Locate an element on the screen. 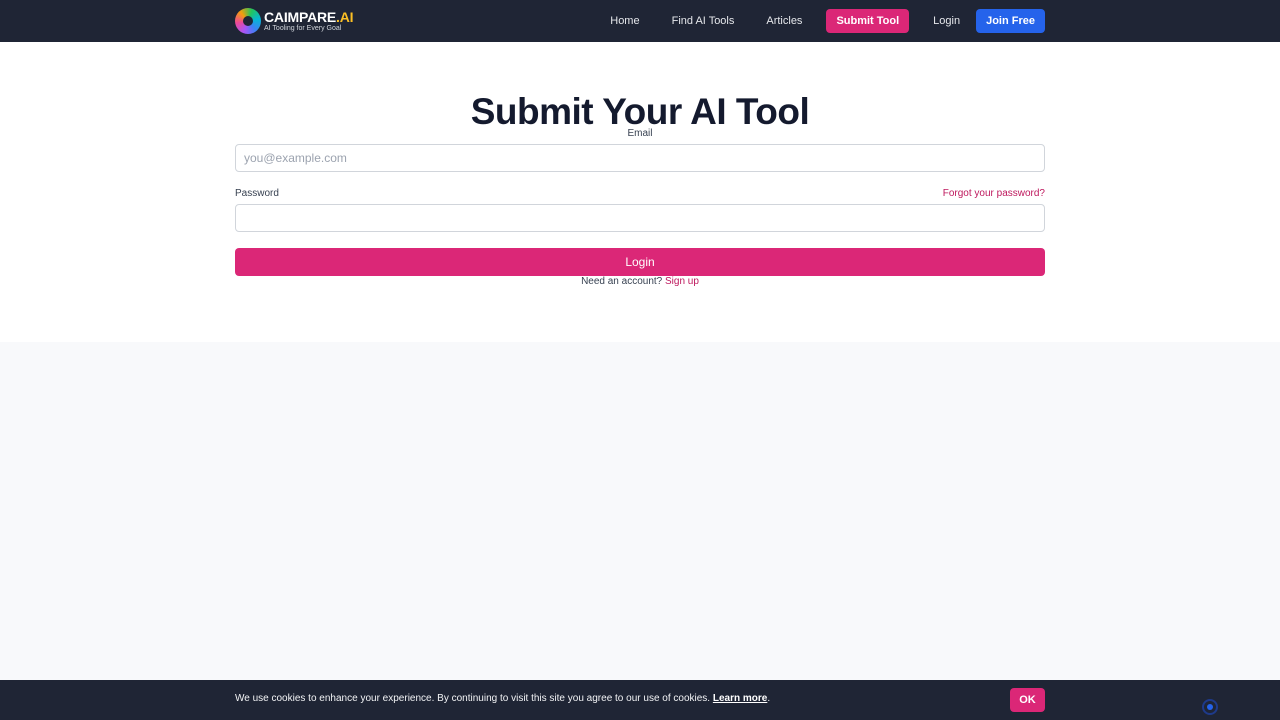 The image size is (1280, 720). nav-home: Home is located at coordinates (624, 21).